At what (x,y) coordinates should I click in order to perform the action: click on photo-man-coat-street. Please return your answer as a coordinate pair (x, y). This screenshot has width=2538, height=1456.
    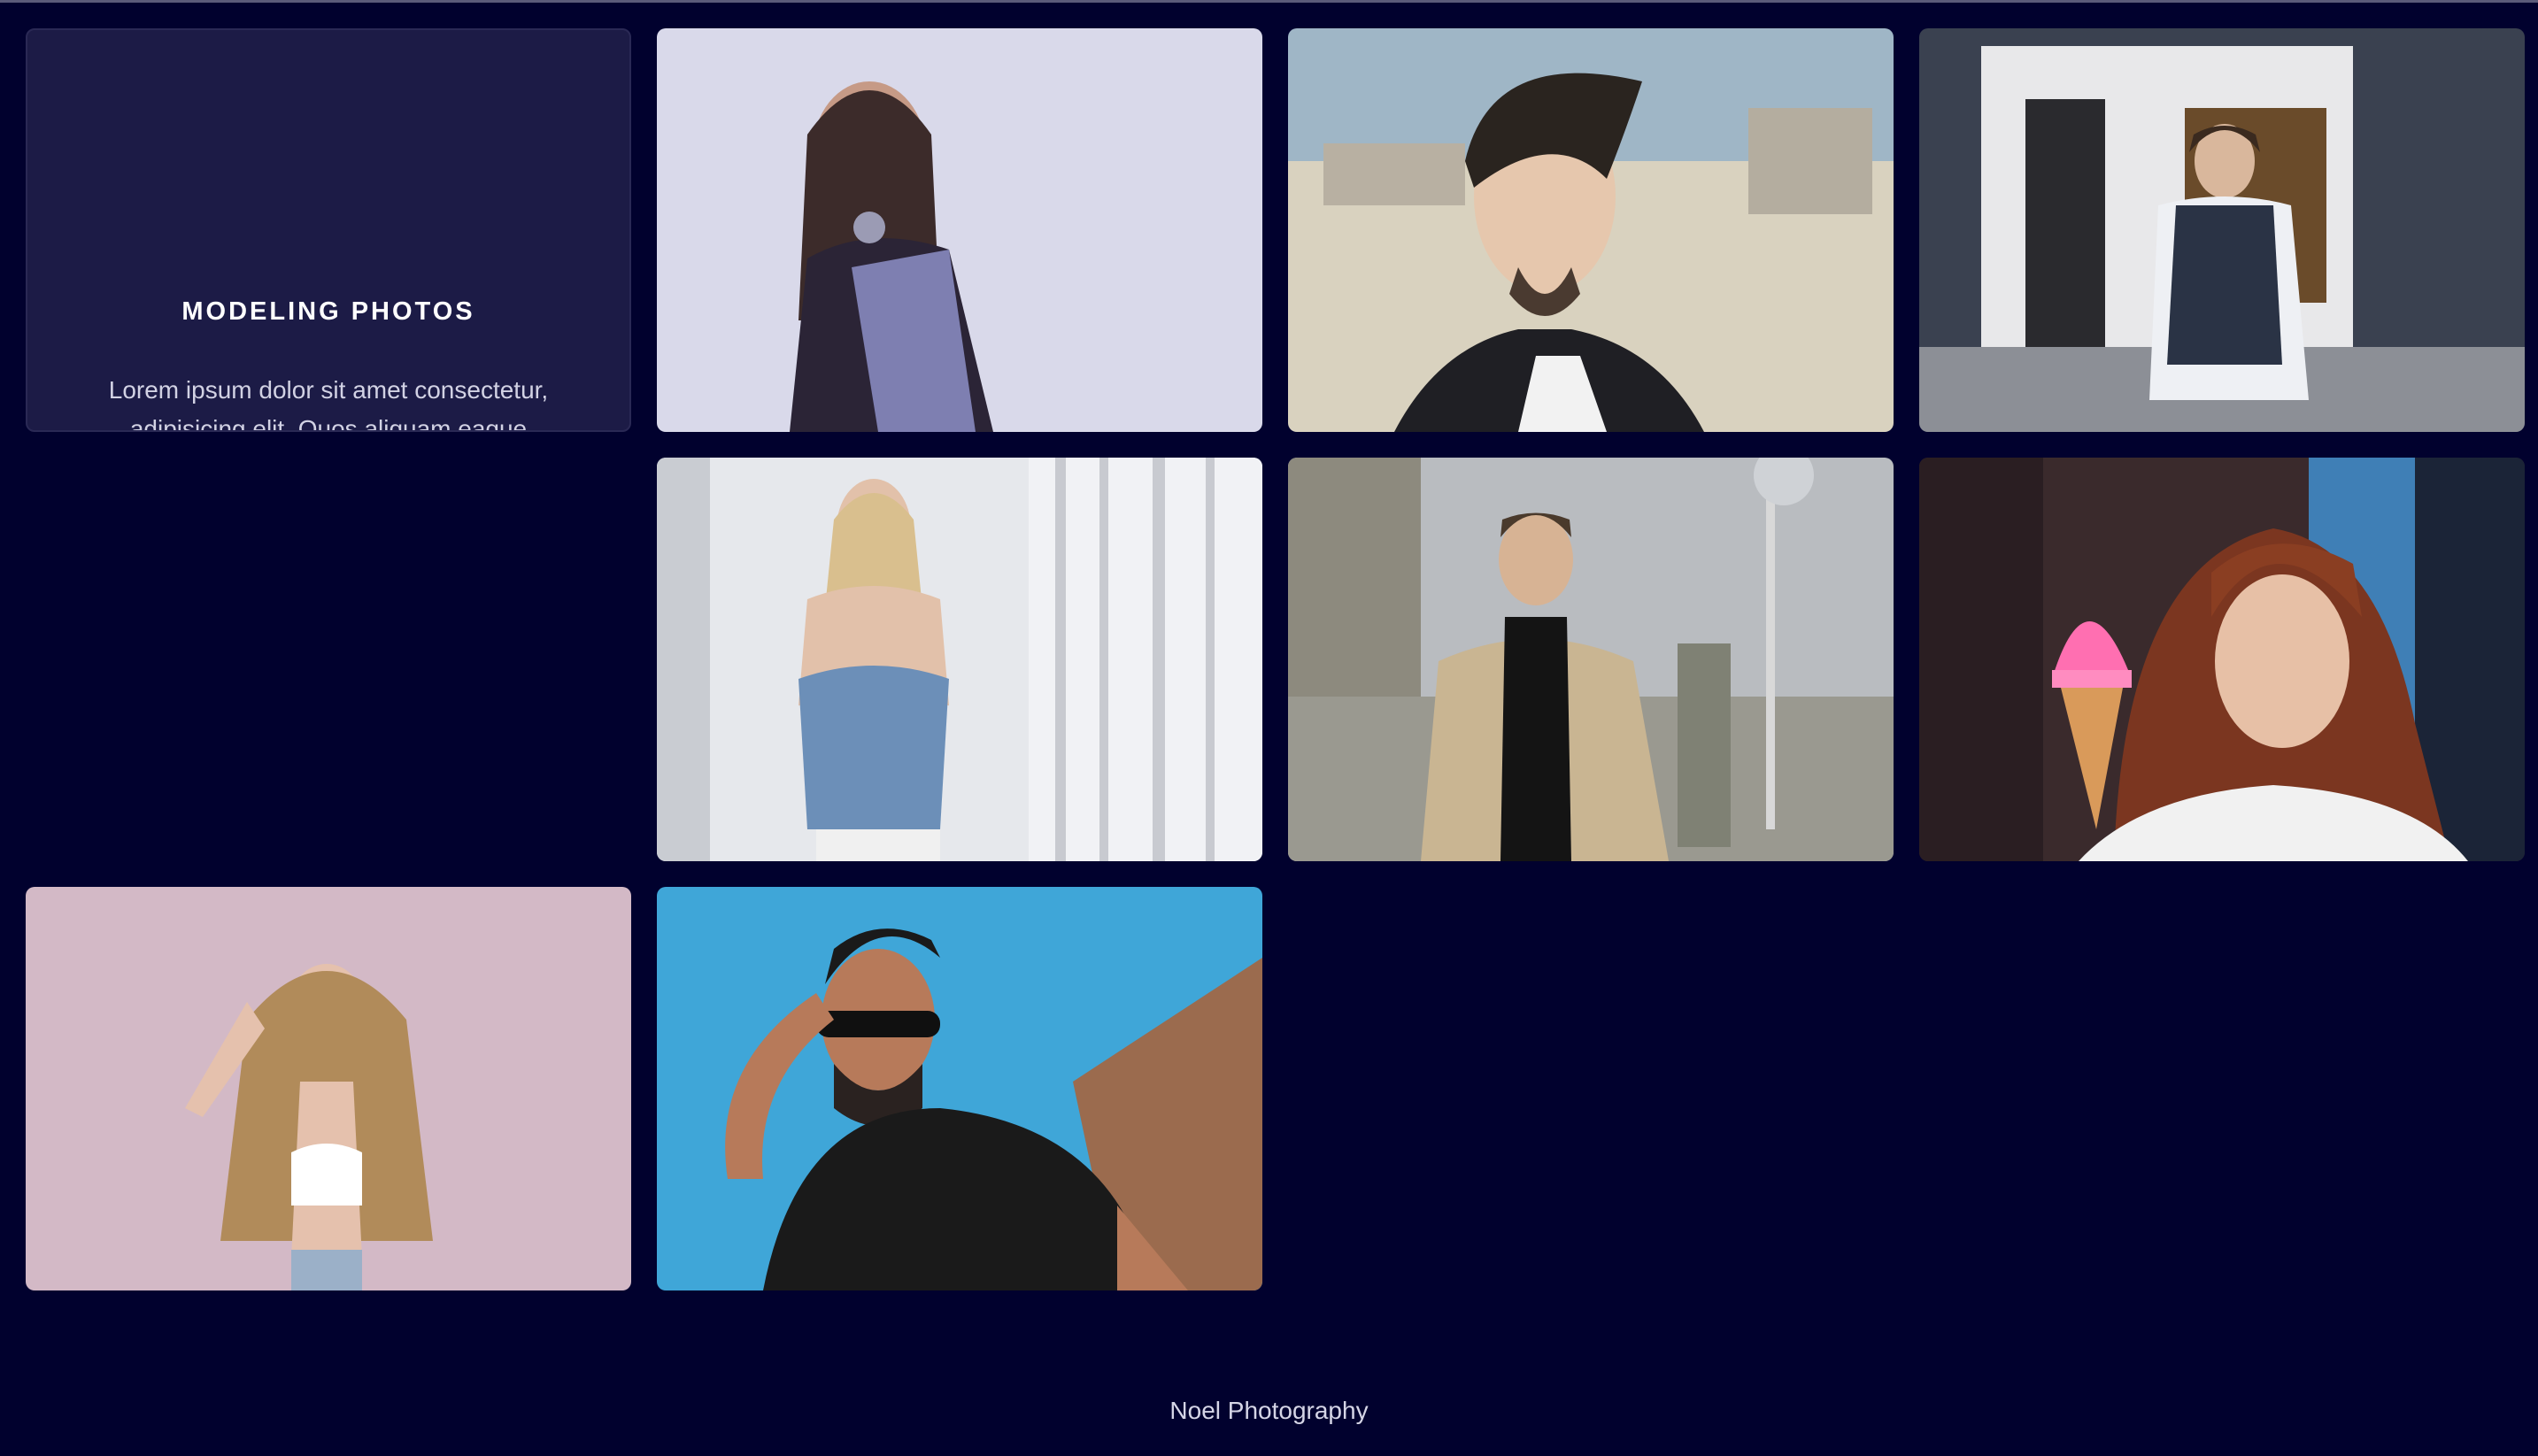
    Looking at the image, I should click on (1591, 659).